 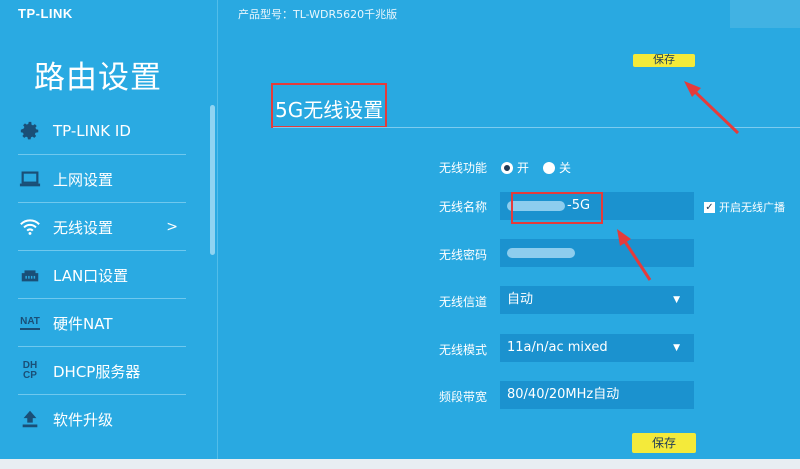 What do you see at coordinates (98, 78) in the screenshot?
I see `sidebar-title: 路由设置` at bounding box center [98, 78].